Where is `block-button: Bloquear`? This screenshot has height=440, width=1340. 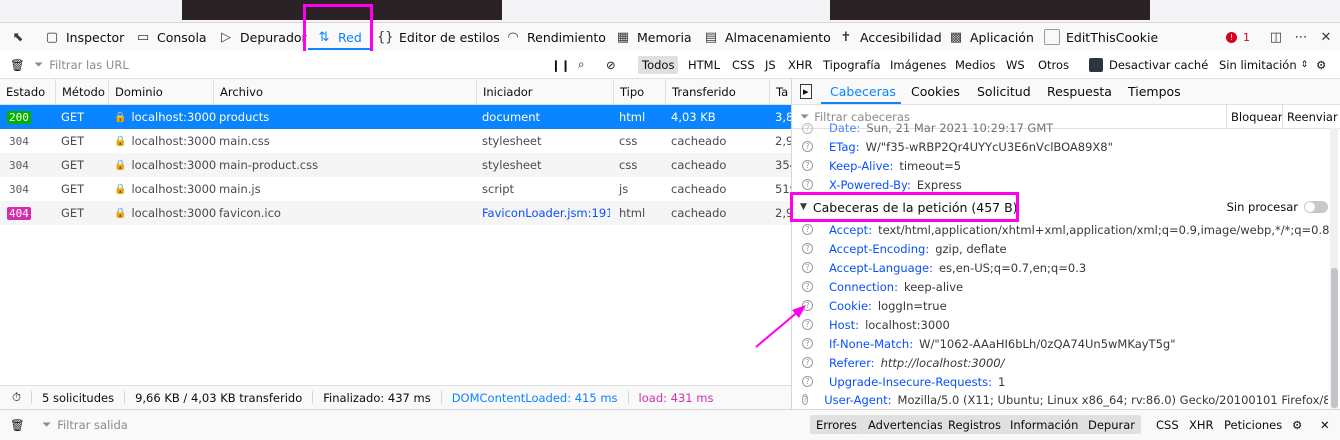 block-button: Bloquear is located at coordinates (1254, 116).